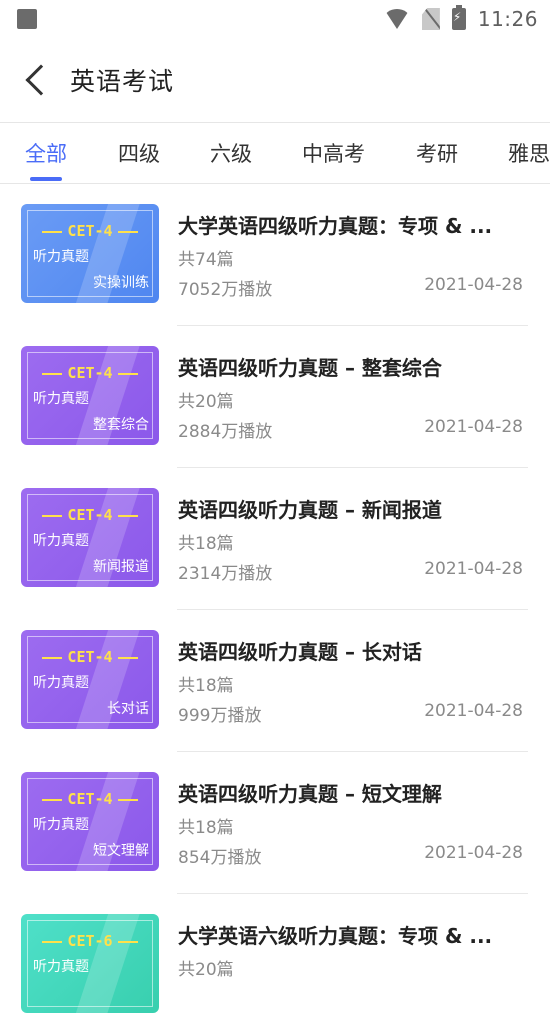 The height and width of the screenshot is (1036, 550). What do you see at coordinates (90, 821) in the screenshot?
I see `album-cover: CET-4 听力真题 短文理解` at bounding box center [90, 821].